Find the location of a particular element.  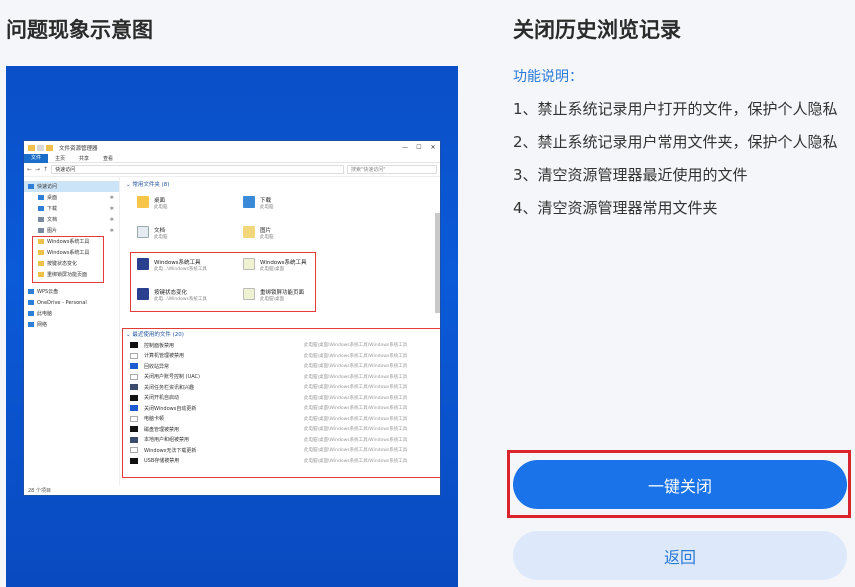

description-item: 1、禁止系统记录用户打开的文件，保护个人隐私 is located at coordinates (675, 109).